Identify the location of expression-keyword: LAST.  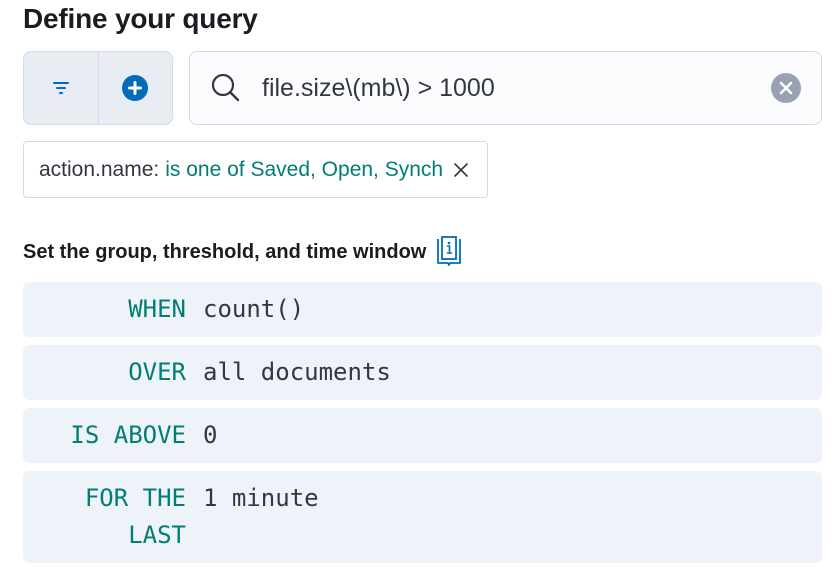
(157, 535).